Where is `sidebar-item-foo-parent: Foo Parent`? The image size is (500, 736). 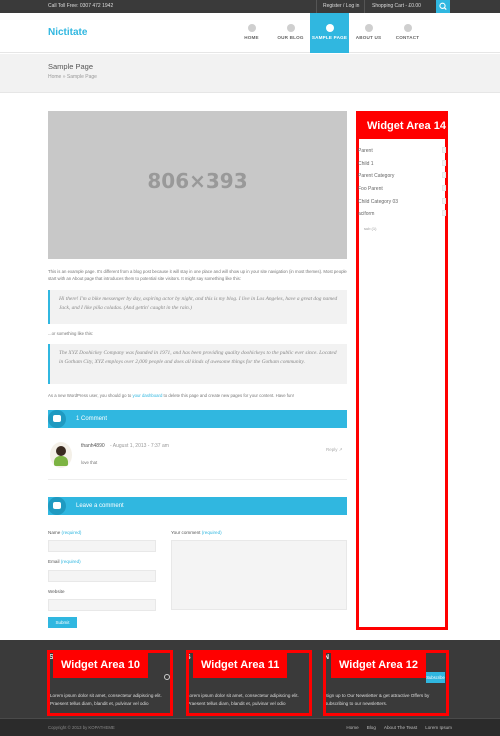
sidebar-item-foo-parent: Foo Parent is located at coordinates (370, 189).